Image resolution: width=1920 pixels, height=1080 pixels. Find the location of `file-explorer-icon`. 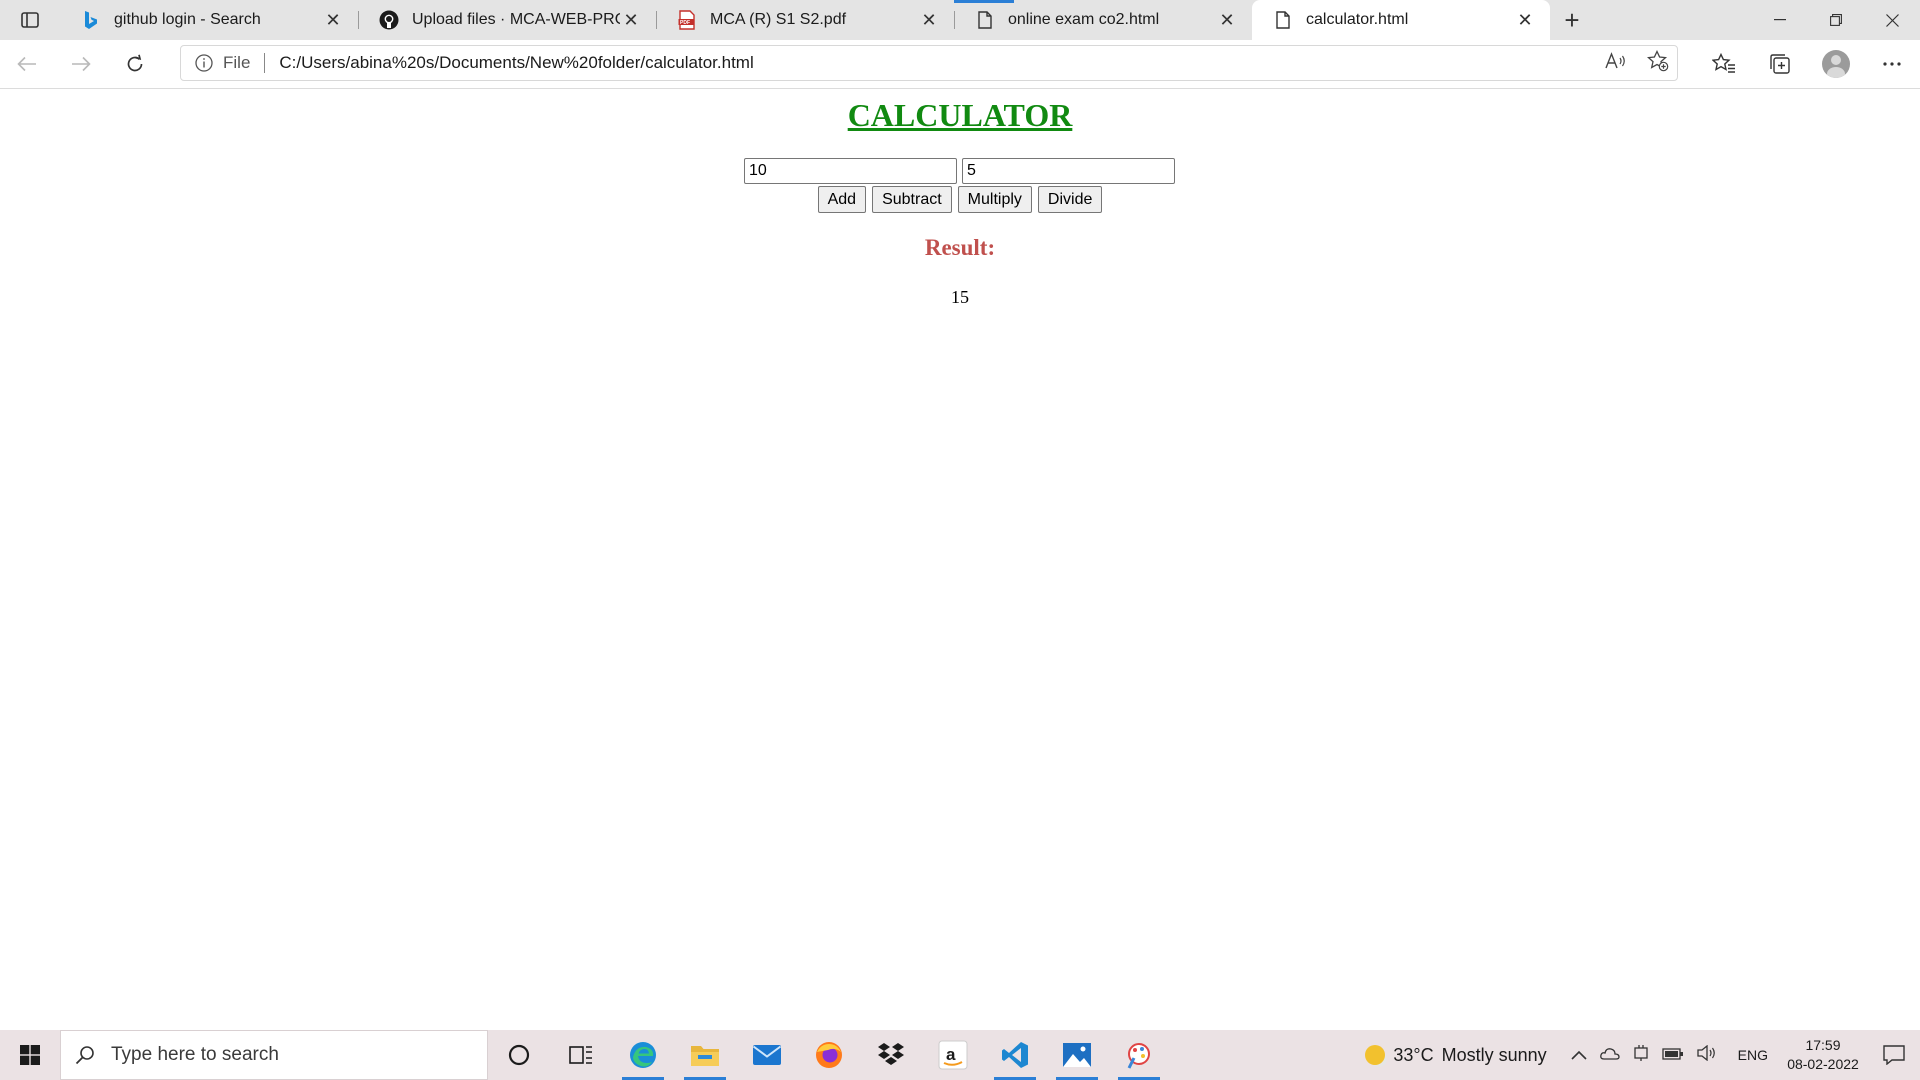

file-explorer-icon is located at coordinates (705, 1056).